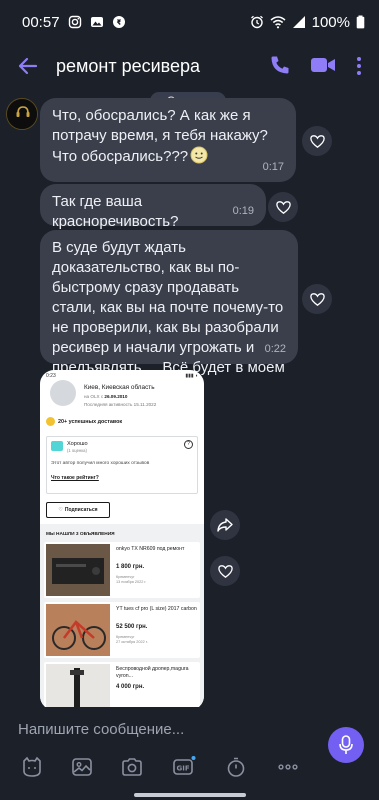 The image size is (379, 800). Describe the element at coordinates (132, 627) in the screenshot. I see `listing-price: 52 500 грн.` at that location.